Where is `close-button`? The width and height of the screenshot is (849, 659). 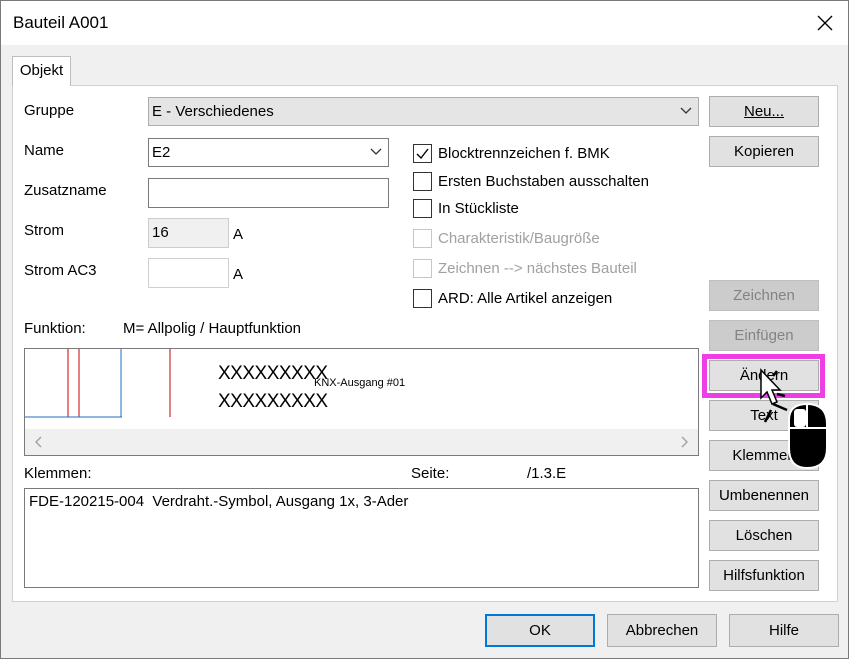 close-button is located at coordinates (825, 23).